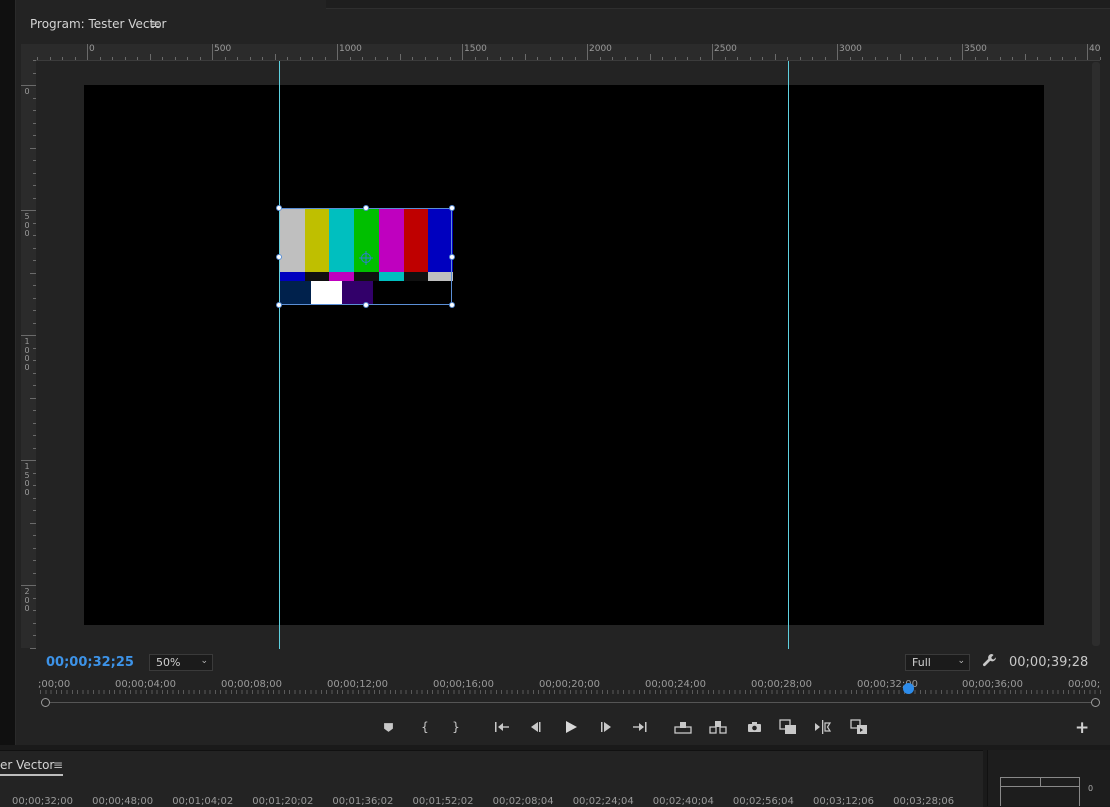  I want to click on ruler-top-label: 2500, so click(725, 49).